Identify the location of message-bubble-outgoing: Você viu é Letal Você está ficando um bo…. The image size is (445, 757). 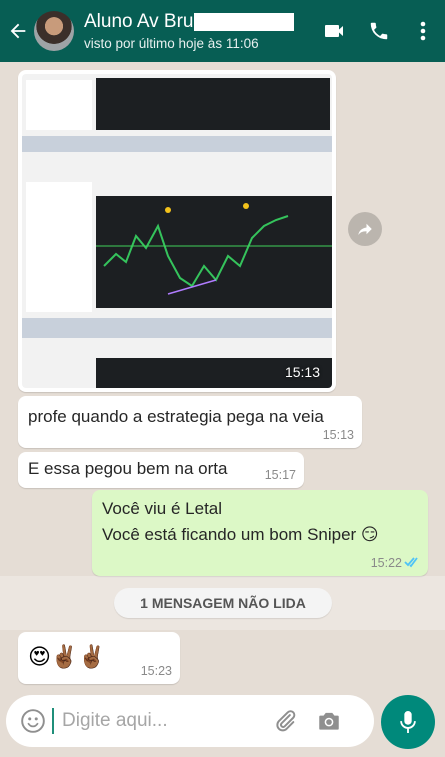
(260, 533).